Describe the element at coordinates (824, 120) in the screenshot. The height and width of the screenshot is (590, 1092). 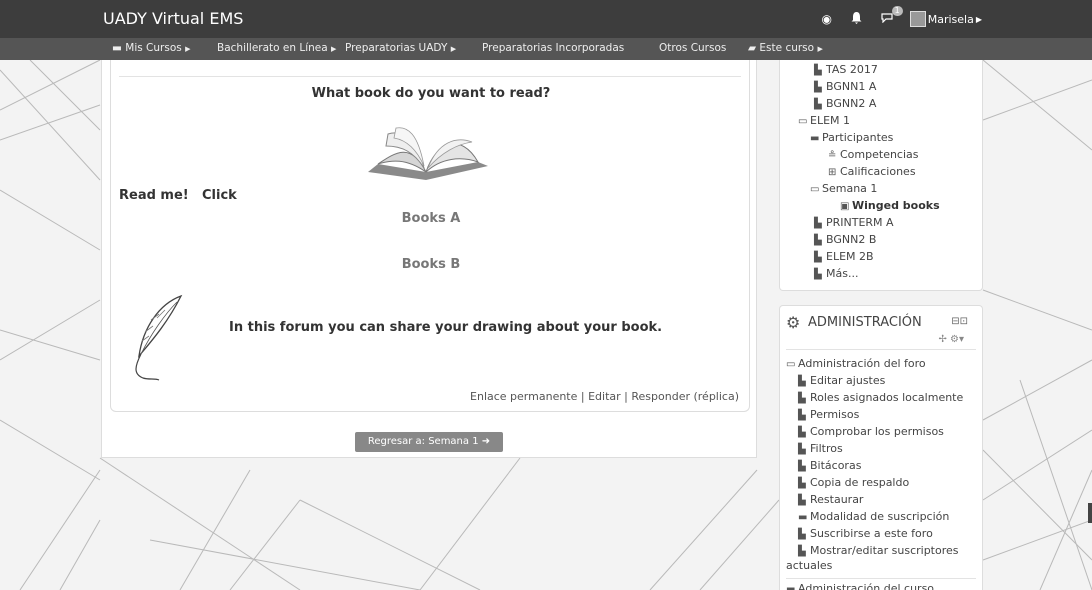
I see `tree-item-elem-1: ▭ ELEM 1` at that location.